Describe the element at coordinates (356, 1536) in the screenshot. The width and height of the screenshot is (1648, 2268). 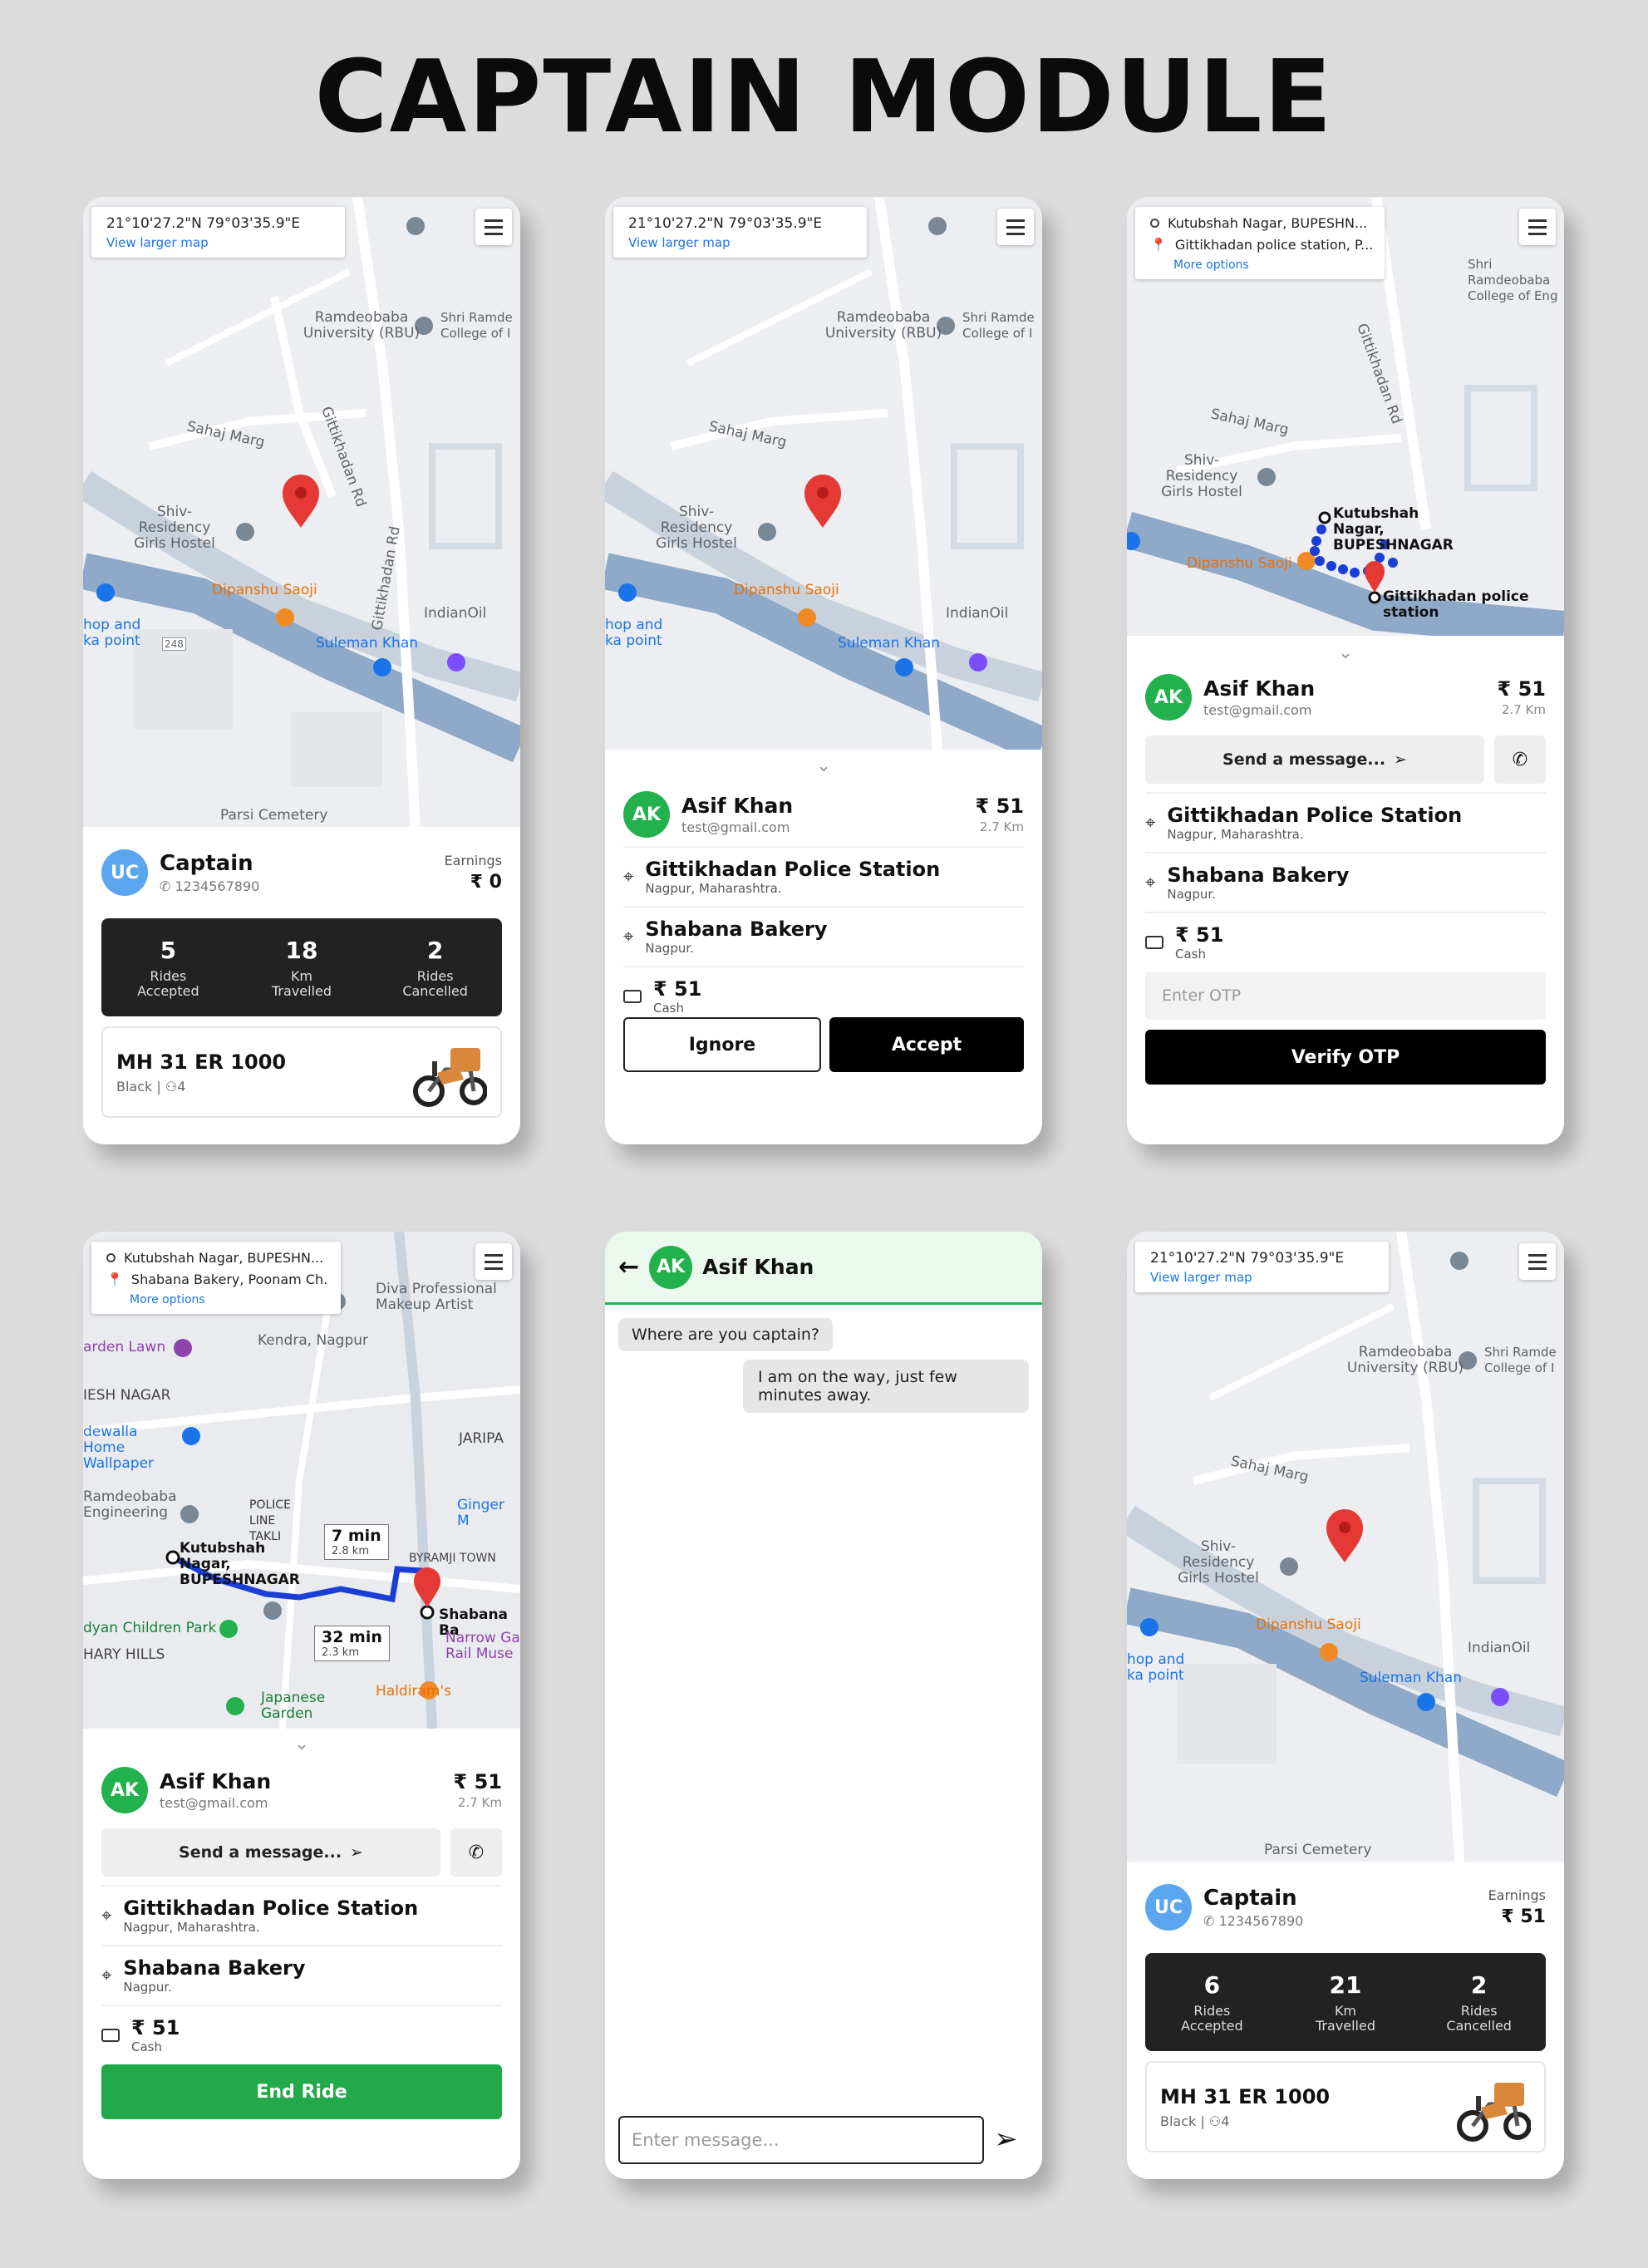
I see `drive-time: 7 min` at that location.